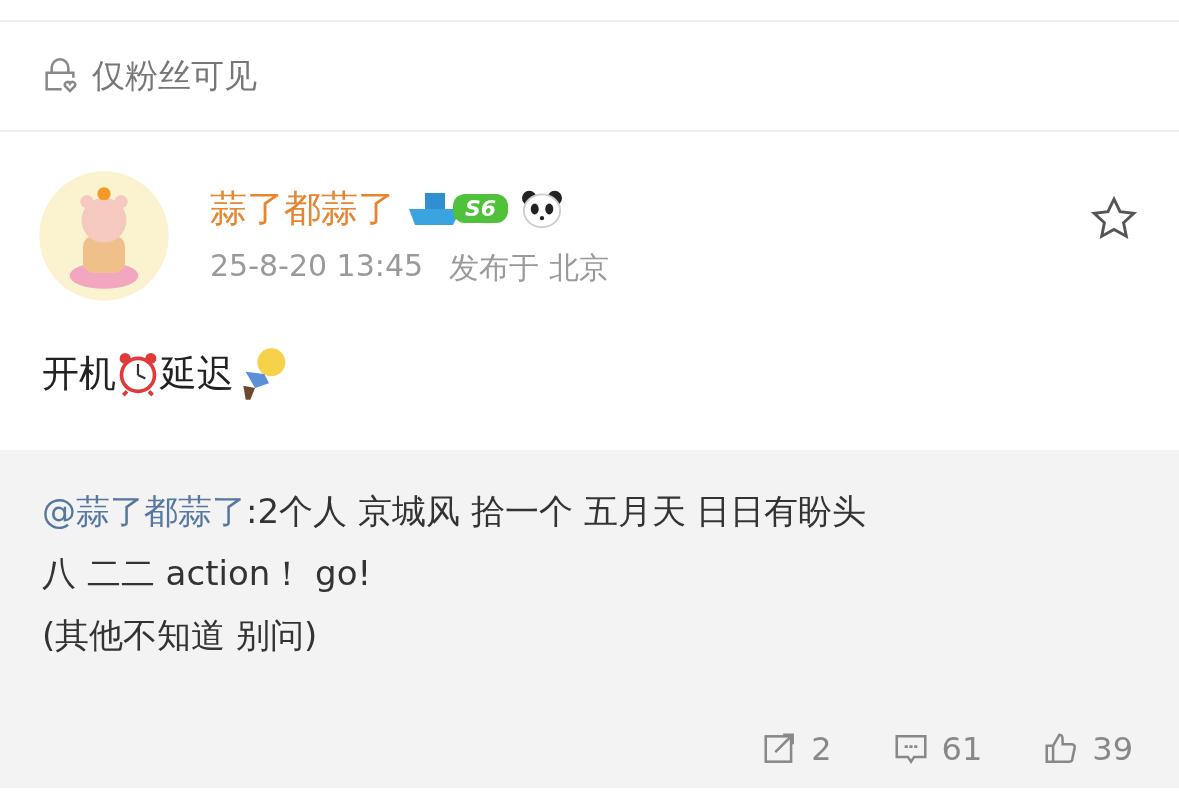 This screenshot has height=793, width=1179. I want to click on visibility-label: 仅粉丝可见, so click(174, 75).